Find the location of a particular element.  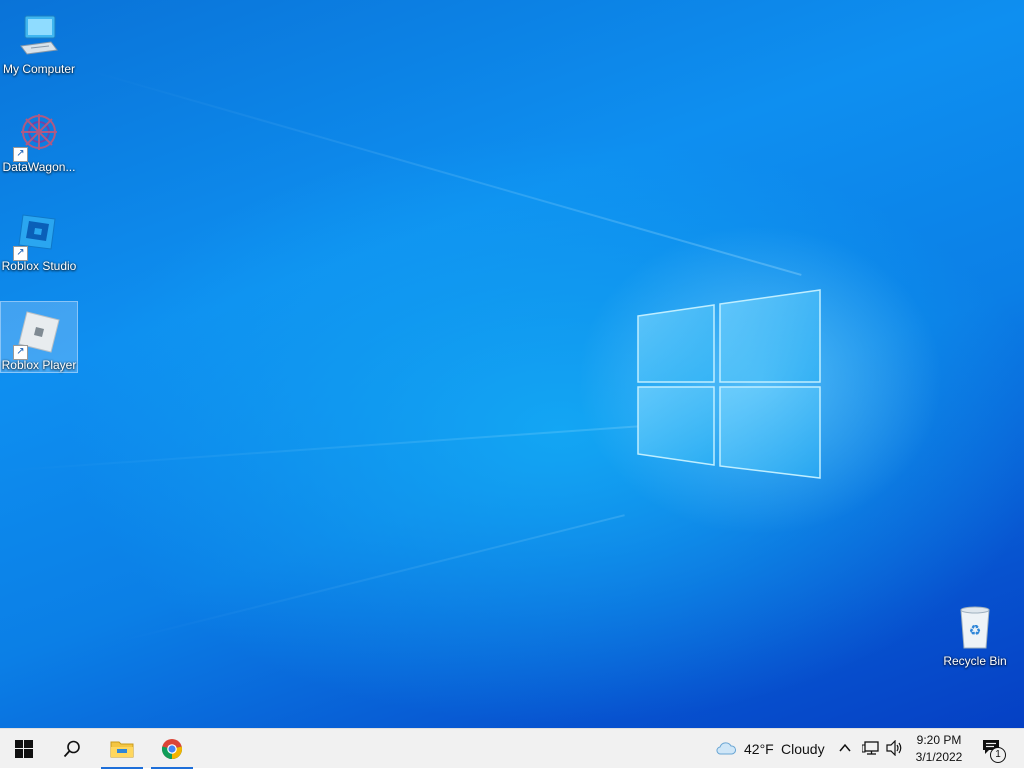

datawagon-icon: ↗ is located at coordinates (38, 136).